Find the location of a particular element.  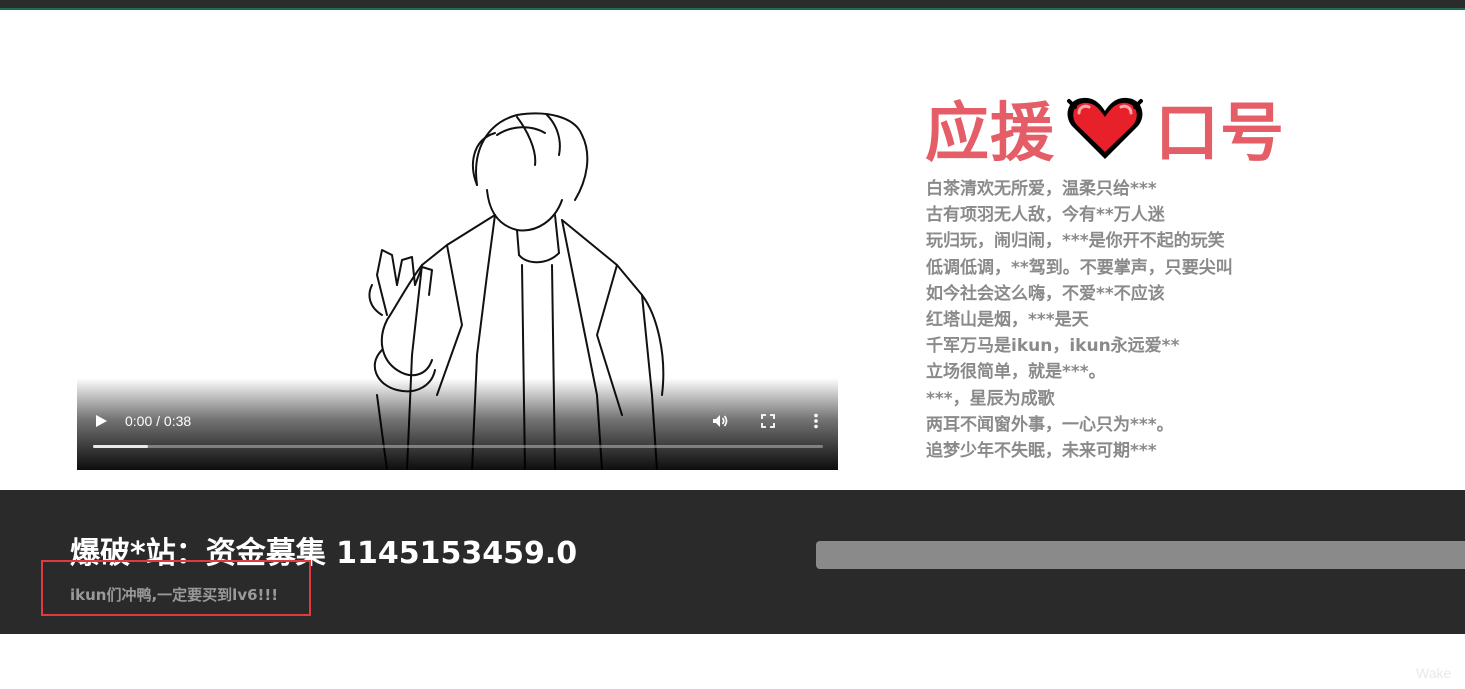

more-vert-icon is located at coordinates (816, 421).